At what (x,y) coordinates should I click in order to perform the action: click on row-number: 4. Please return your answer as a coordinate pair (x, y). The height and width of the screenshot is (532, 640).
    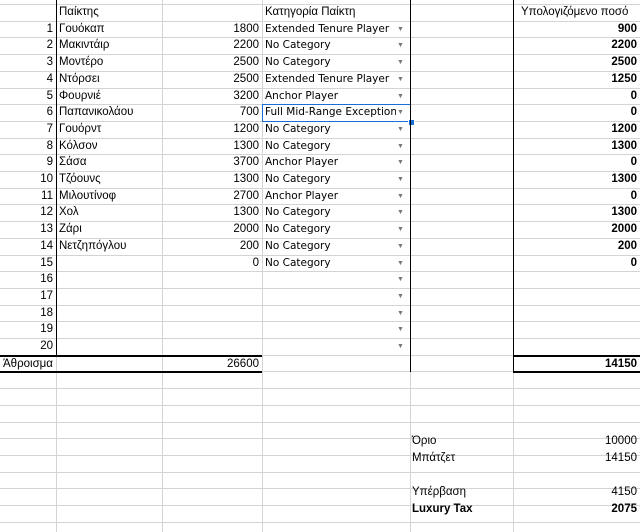
    Looking at the image, I should click on (49, 79).